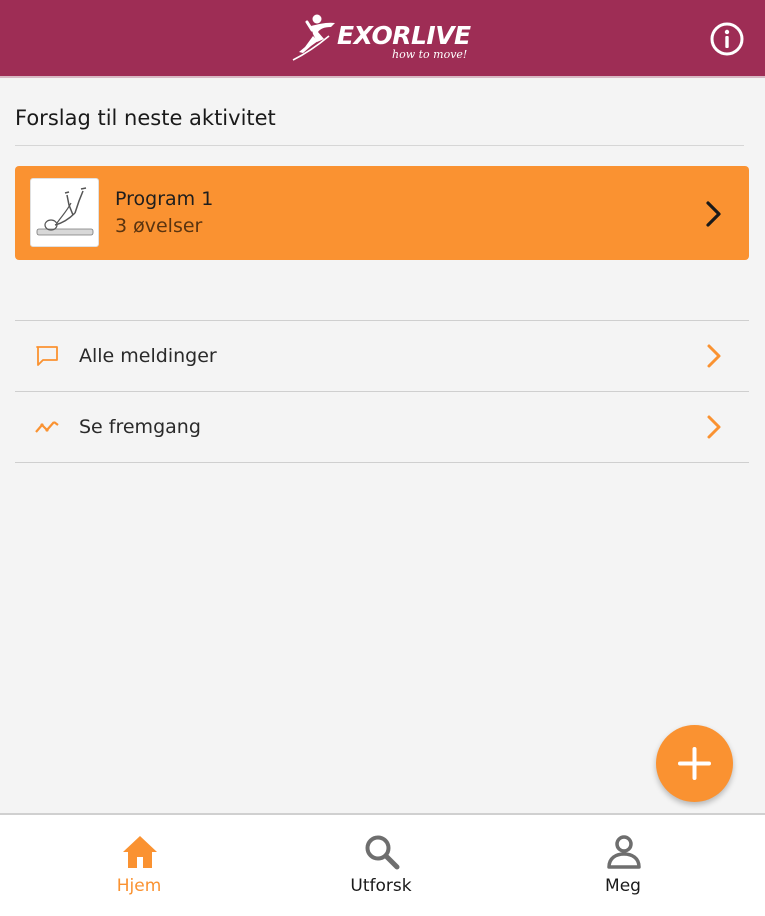 This screenshot has height=916, width=765. I want to click on trend-line-icon, so click(47, 427).